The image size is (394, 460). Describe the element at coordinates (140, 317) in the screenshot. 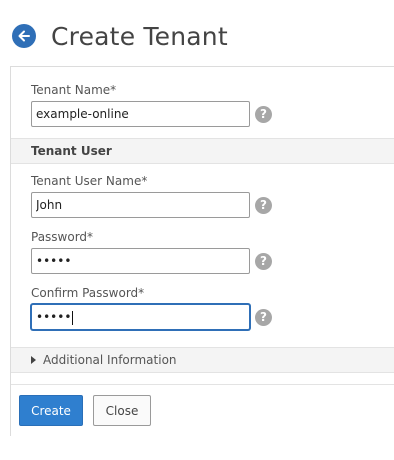

I see `confirm-password-input: •••••` at that location.